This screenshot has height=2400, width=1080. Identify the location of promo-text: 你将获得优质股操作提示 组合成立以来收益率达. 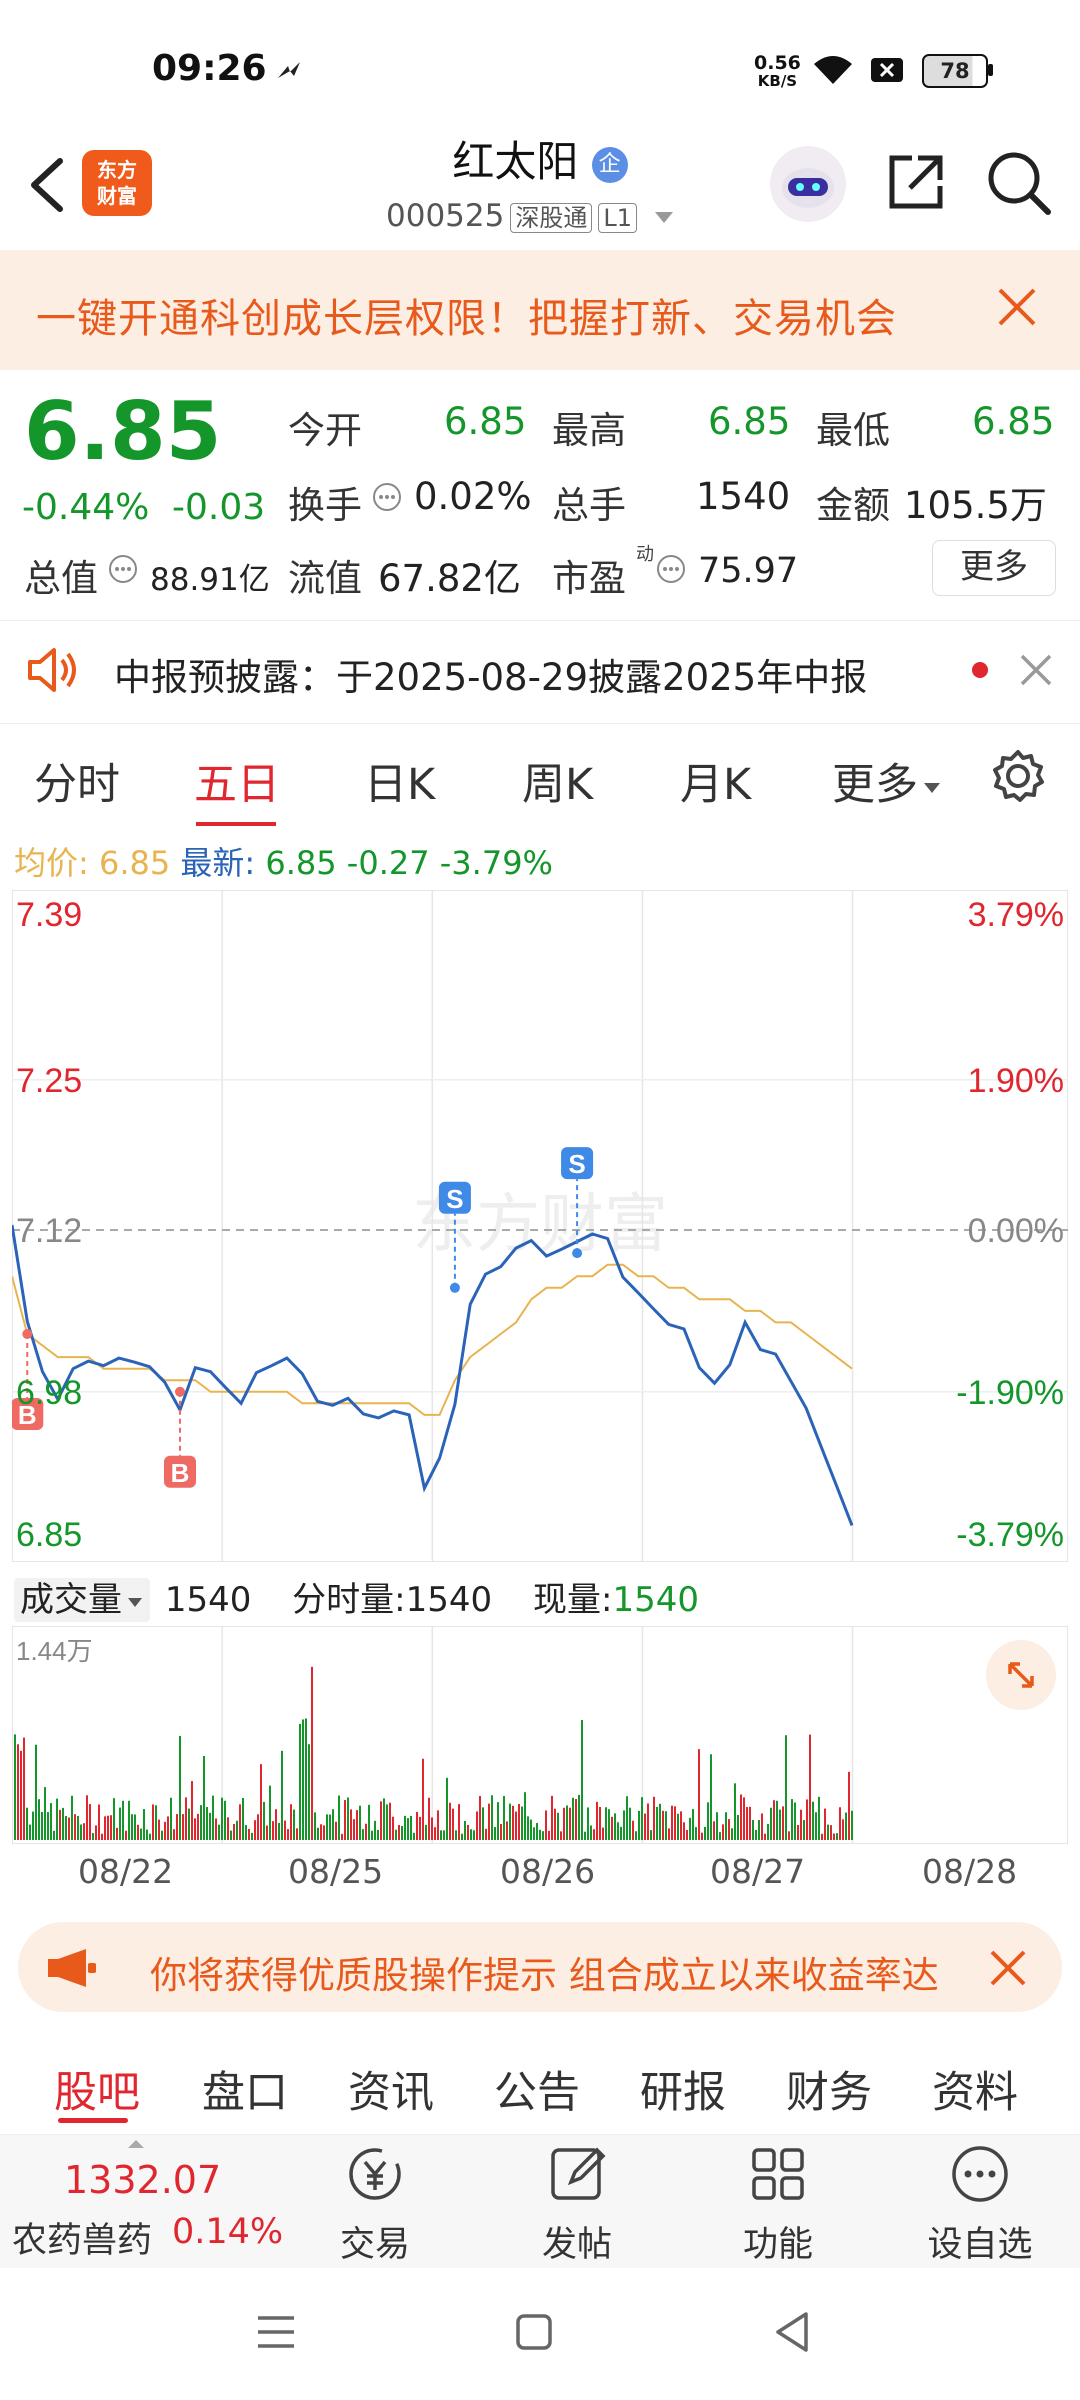
(560, 1972).